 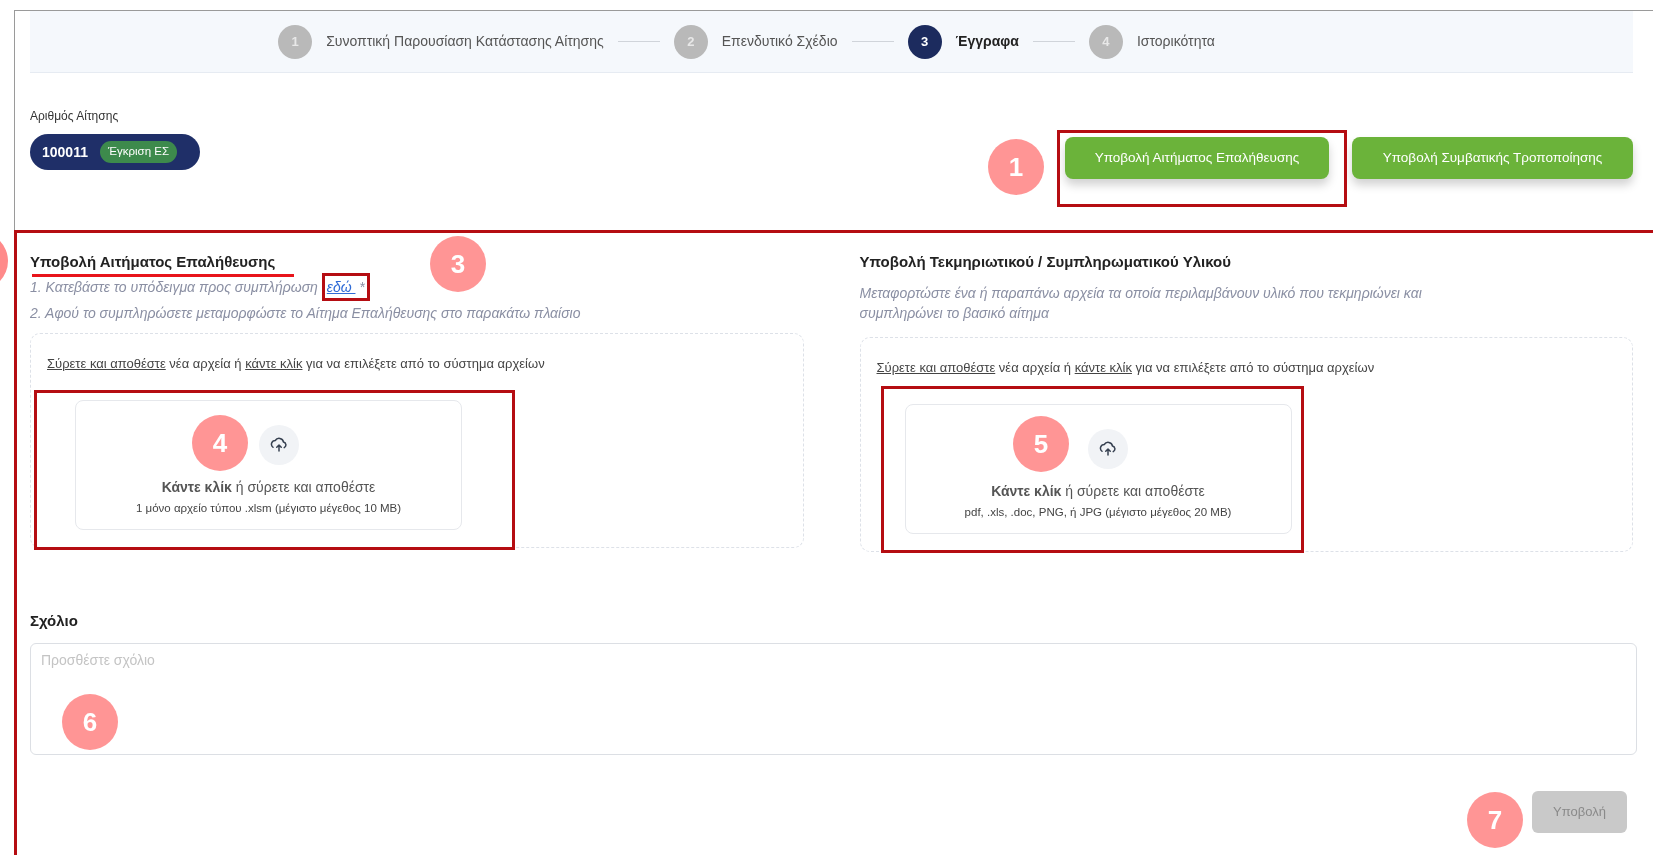 What do you see at coordinates (1045, 261) in the screenshot?
I see `section-title: Υποβολή Τεκμηριωτικού / Συμπληρωματικού Υλικού` at bounding box center [1045, 261].